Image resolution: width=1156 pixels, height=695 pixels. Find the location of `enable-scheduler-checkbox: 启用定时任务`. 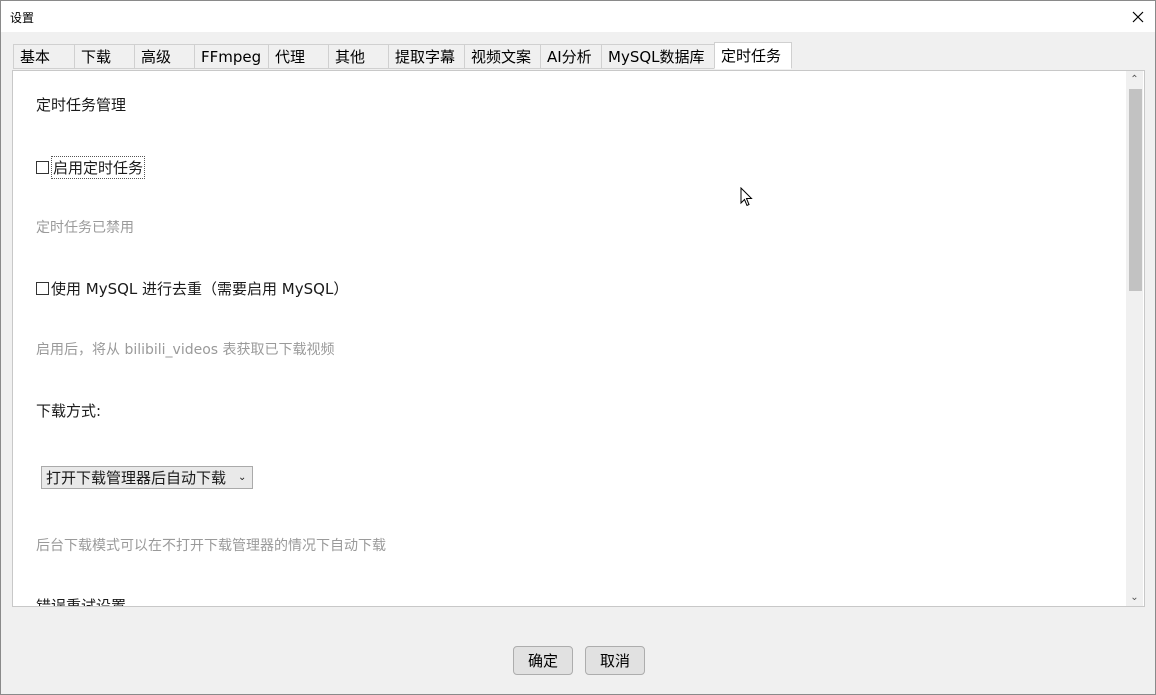

enable-scheduler-checkbox: 启用定时任务 is located at coordinates (91, 167).